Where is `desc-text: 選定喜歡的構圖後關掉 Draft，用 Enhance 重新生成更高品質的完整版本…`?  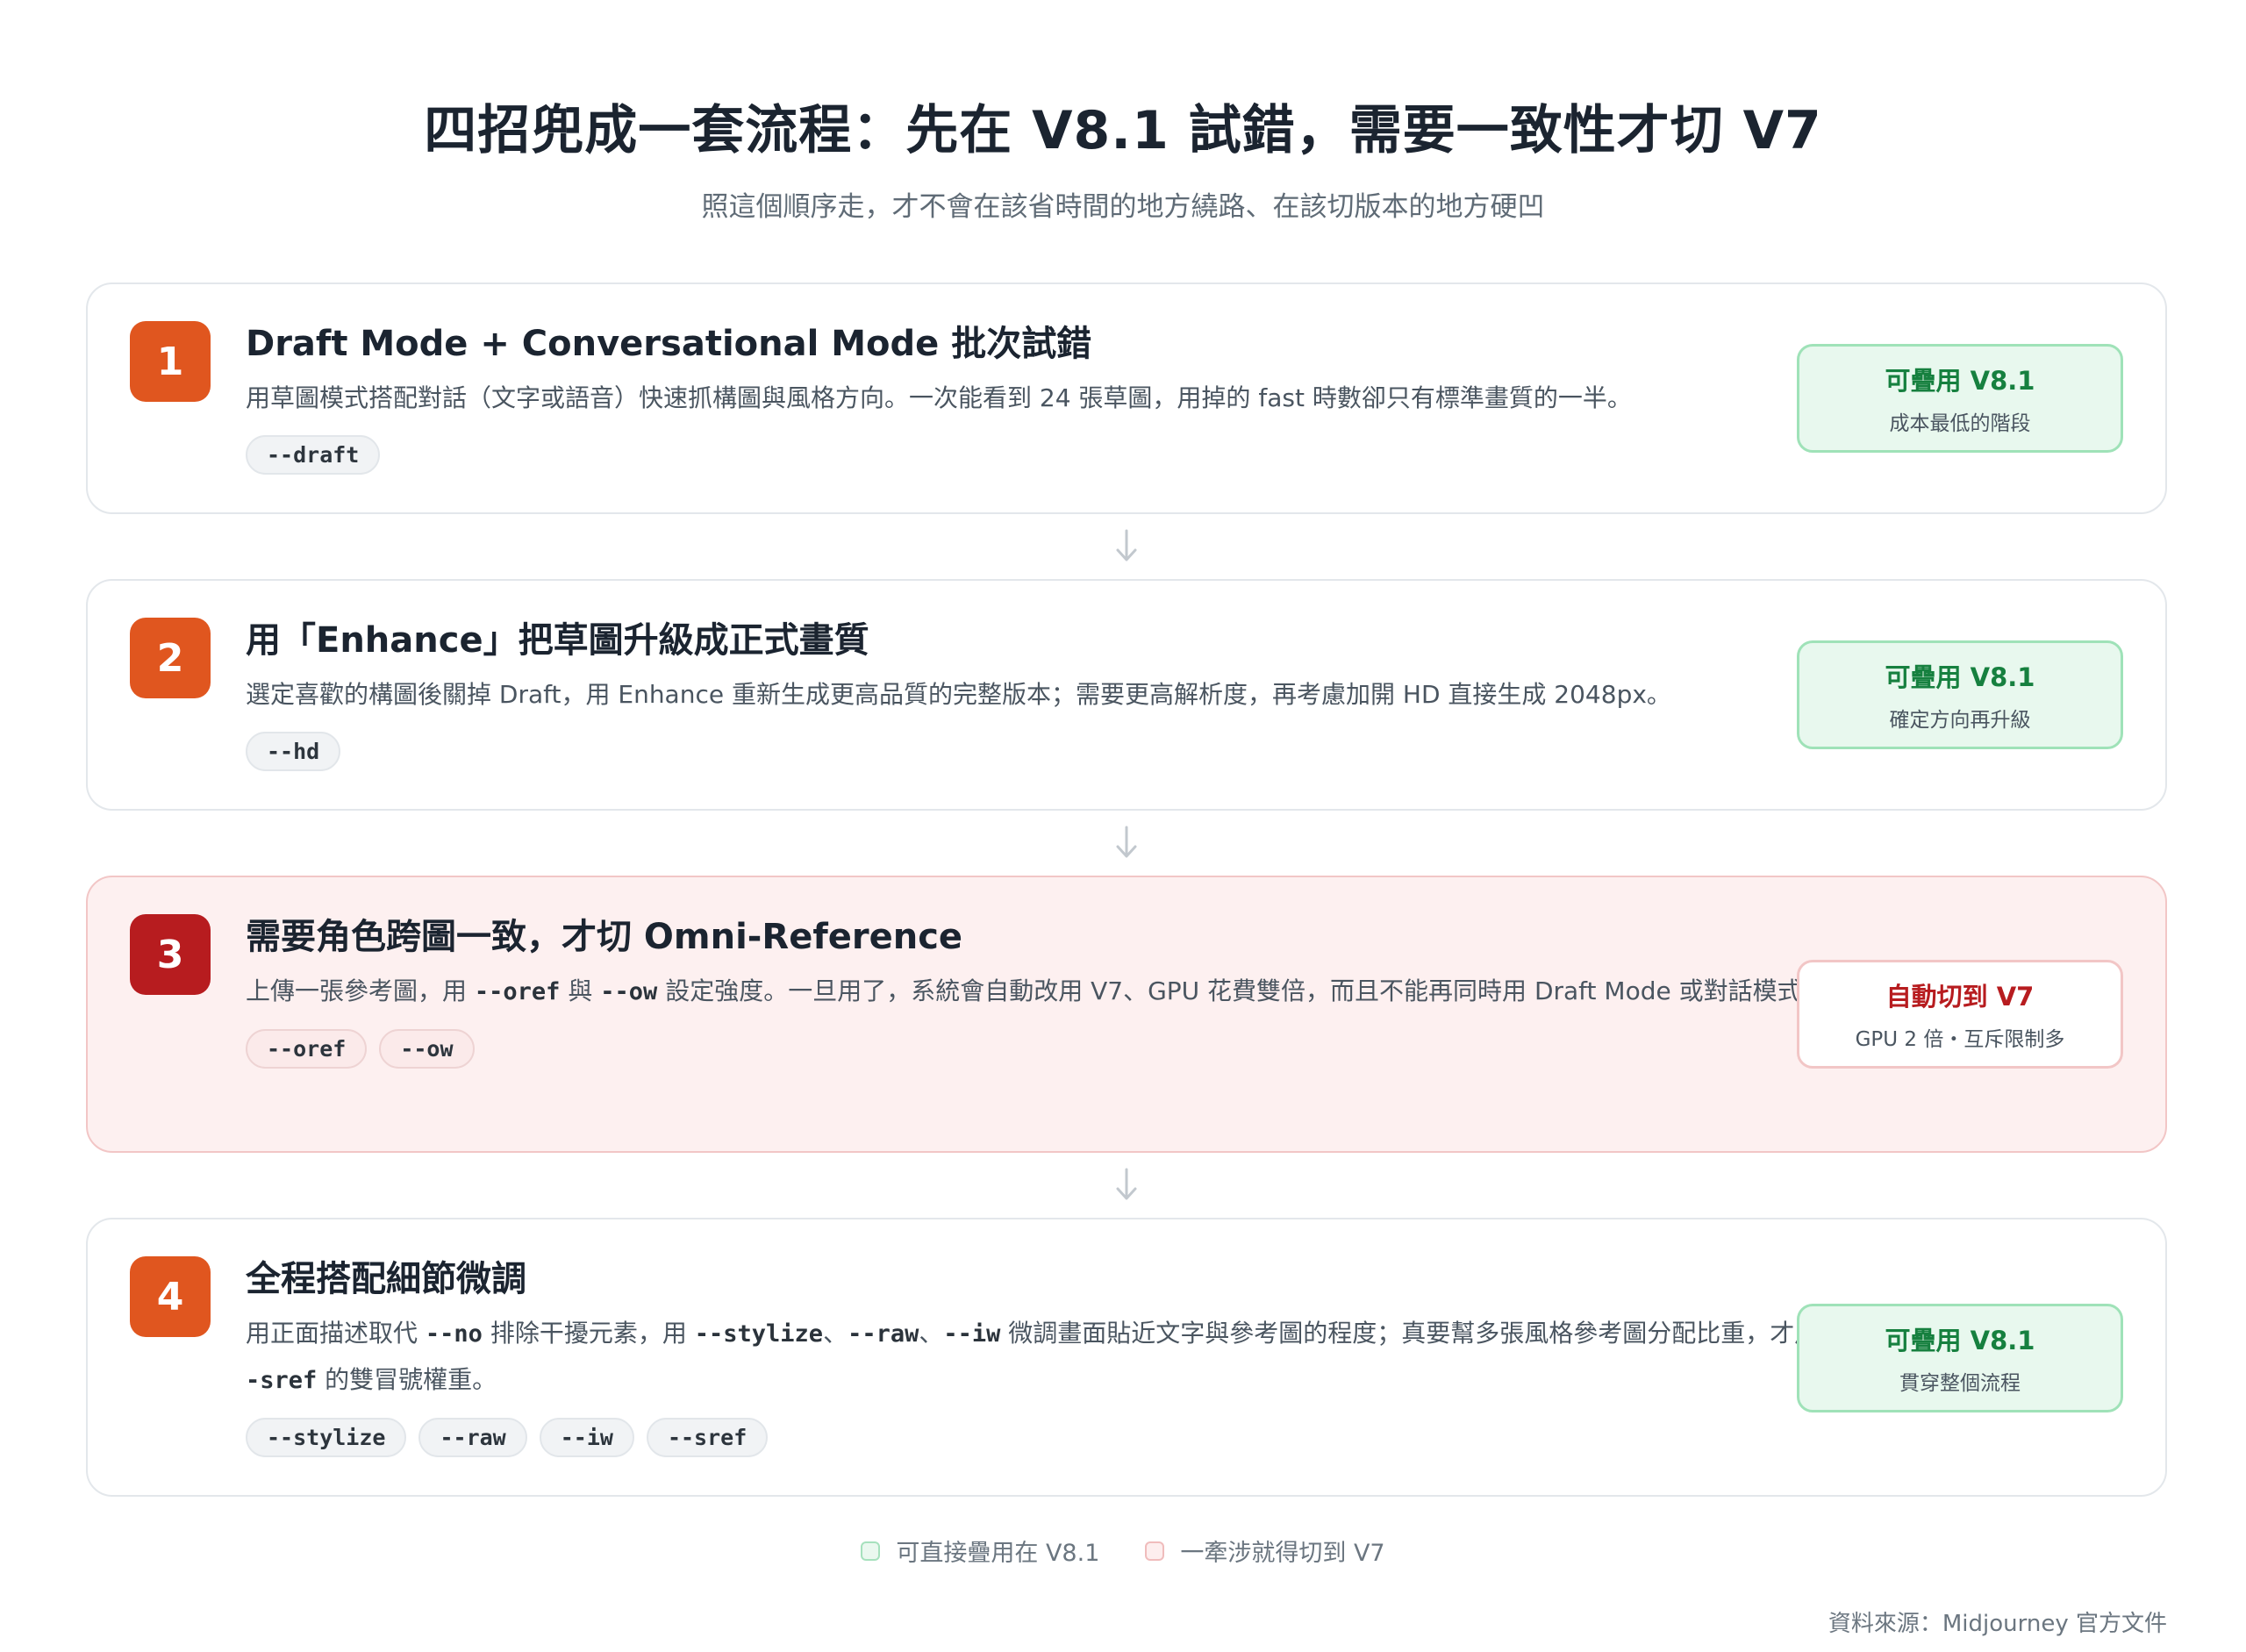 desc-text: 選定喜歡的構圖後關掉 Draft，用 Enhance 重新生成更高品質的完整版本… is located at coordinates (958, 695).